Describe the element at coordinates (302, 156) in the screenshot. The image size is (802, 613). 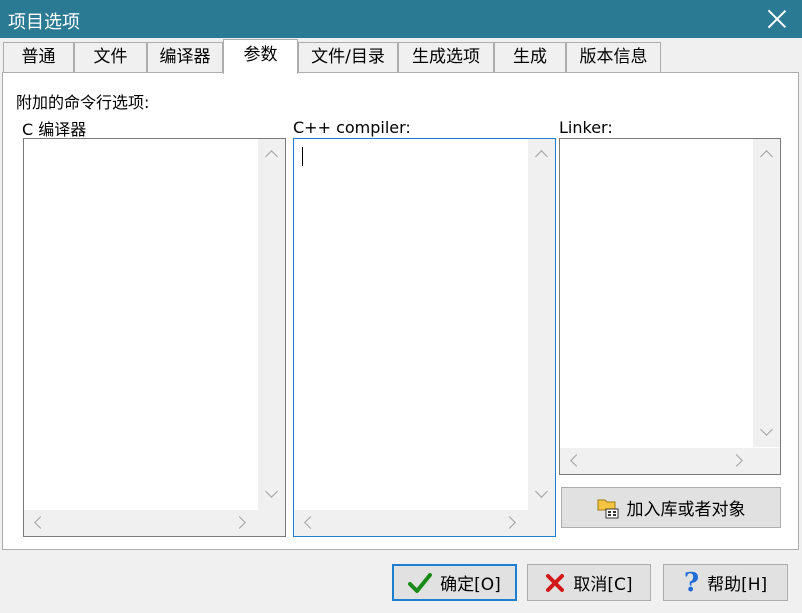
I see `text-caret` at that location.